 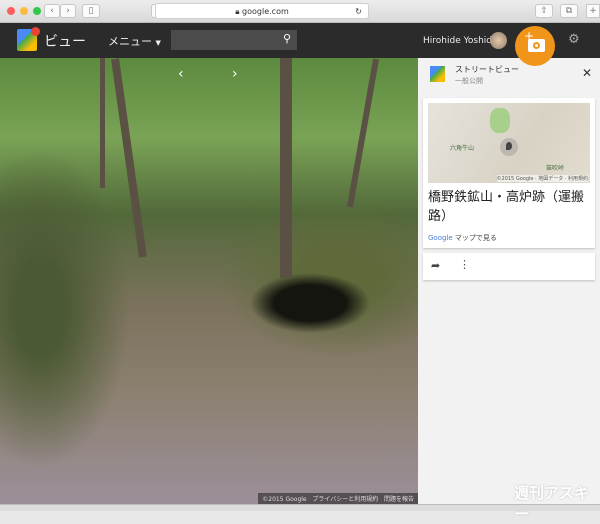 I want to click on menu-label: メニュー, so click(x=130, y=41).